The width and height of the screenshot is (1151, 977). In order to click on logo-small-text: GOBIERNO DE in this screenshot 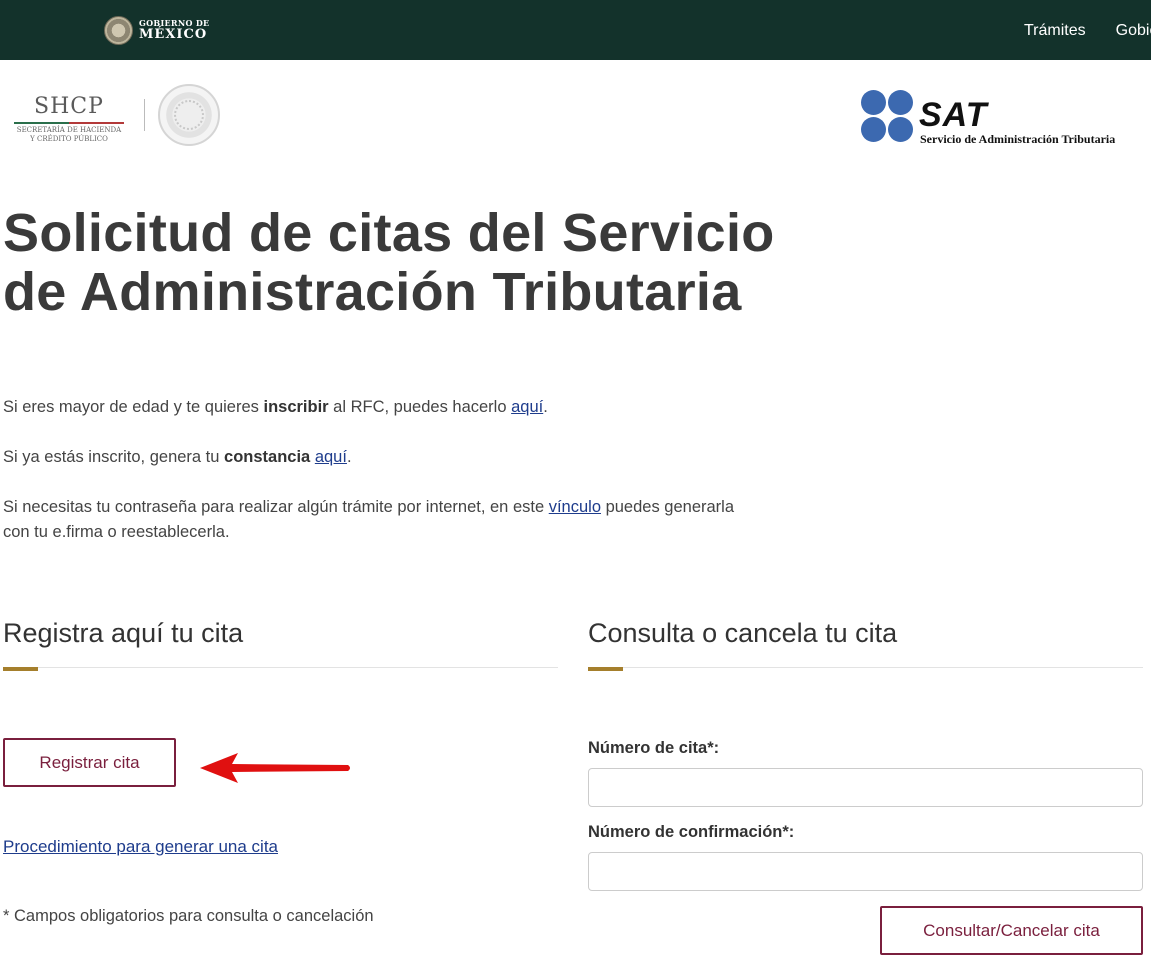, I will do `click(174, 23)`.